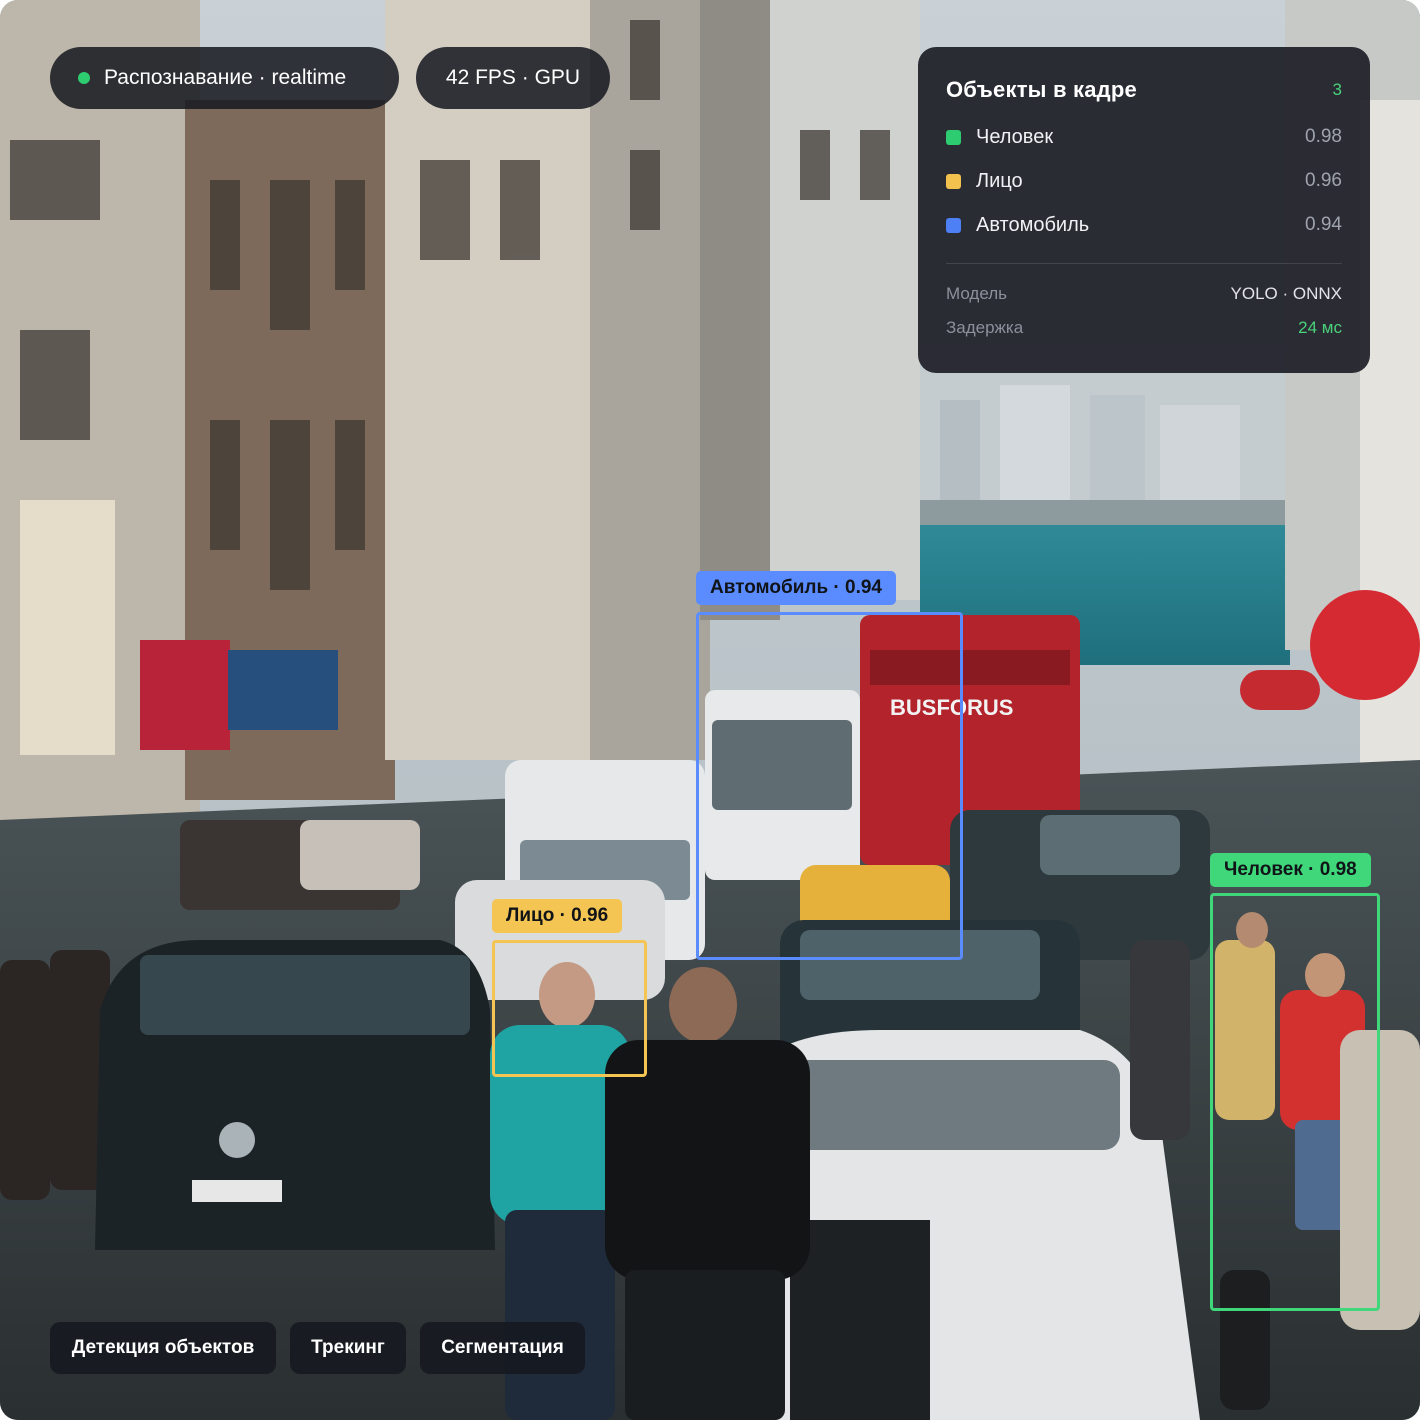 The width and height of the screenshot is (1420, 1420). Describe the element at coordinates (1286, 293) in the screenshot. I see `model-value: YOLO · ONNX` at that location.